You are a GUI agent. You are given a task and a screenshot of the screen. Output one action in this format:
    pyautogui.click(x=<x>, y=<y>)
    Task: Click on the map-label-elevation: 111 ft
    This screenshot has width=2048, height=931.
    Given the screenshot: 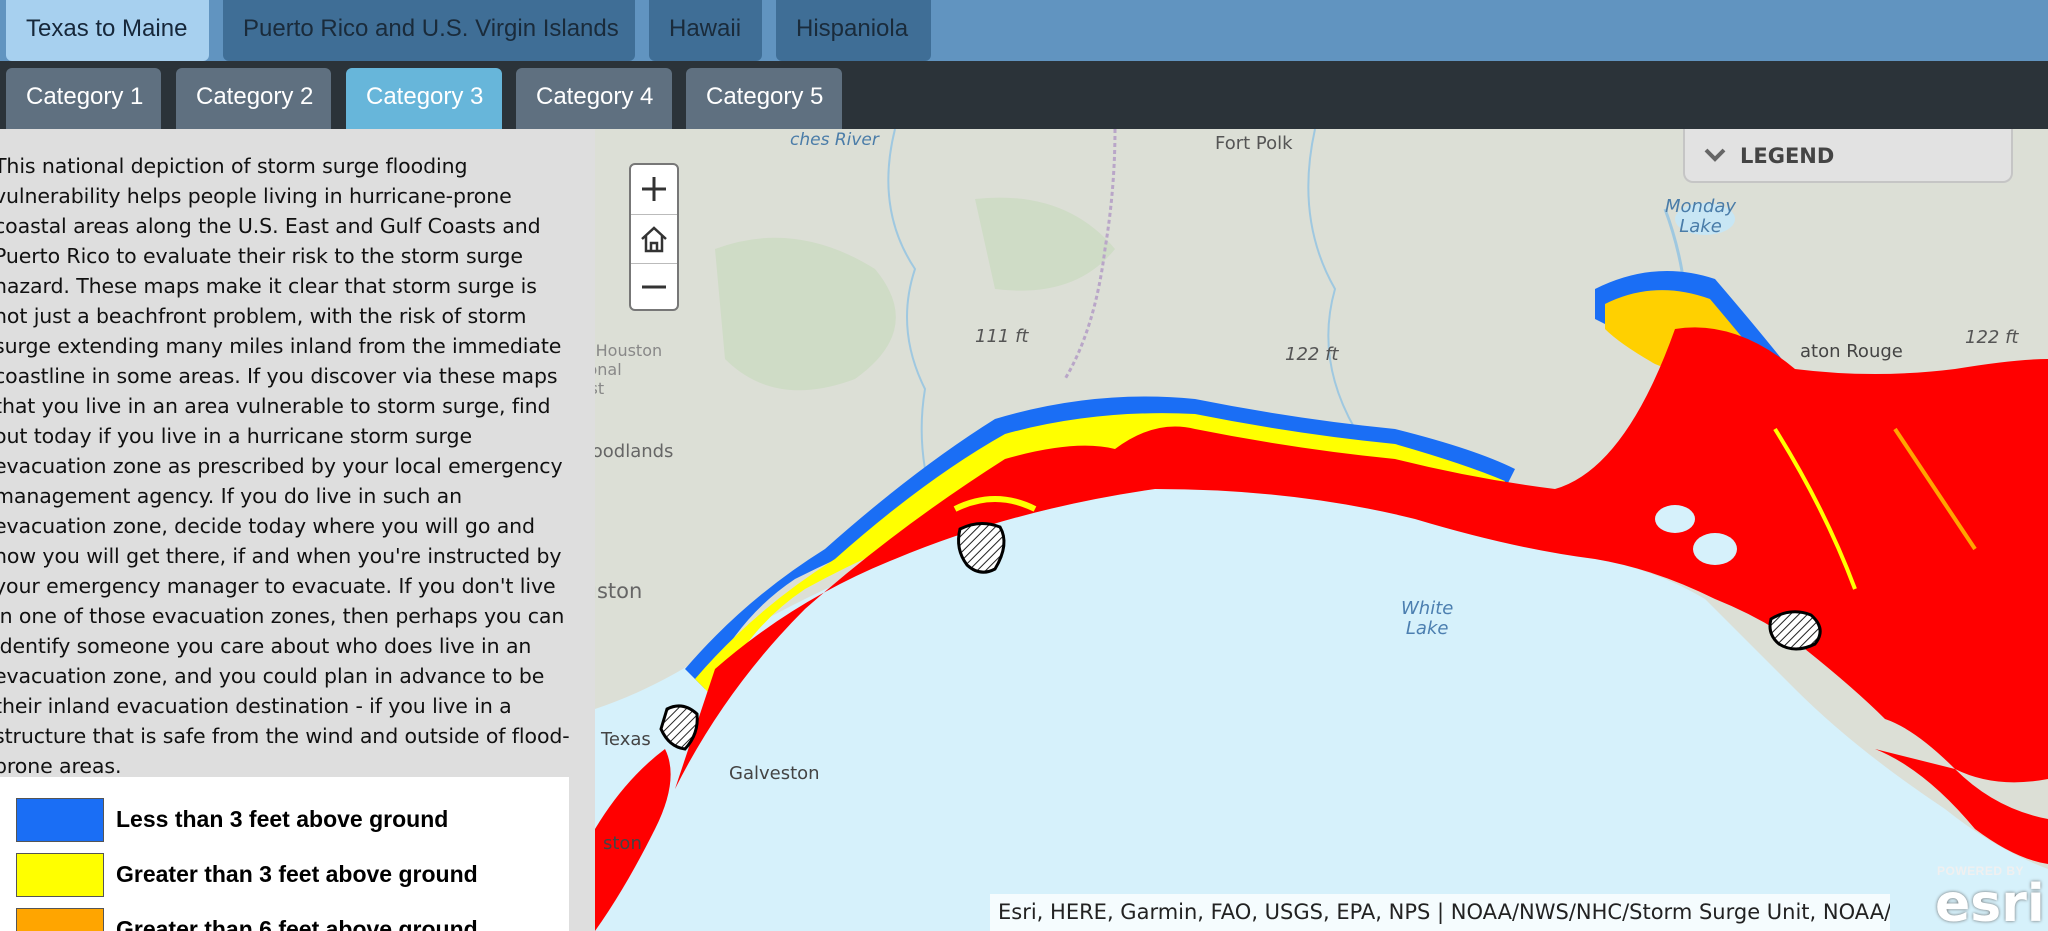 What is the action you would take?
    pyautogui.click(x=1002, y=336)
    